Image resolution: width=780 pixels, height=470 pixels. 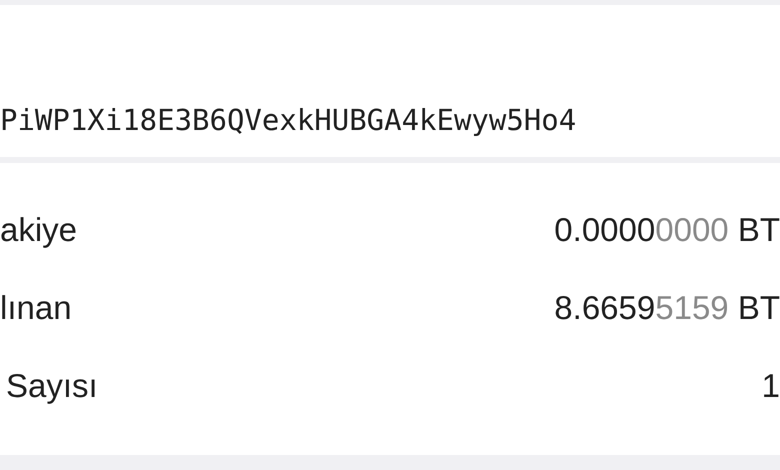 What do you see at coordinates (288, 120) in the screenshot?
I see `address-text: PiWP1Xi18E3B6QVexkHUBGA4kEwyw5Ho4` at bounding box center [288, 120].